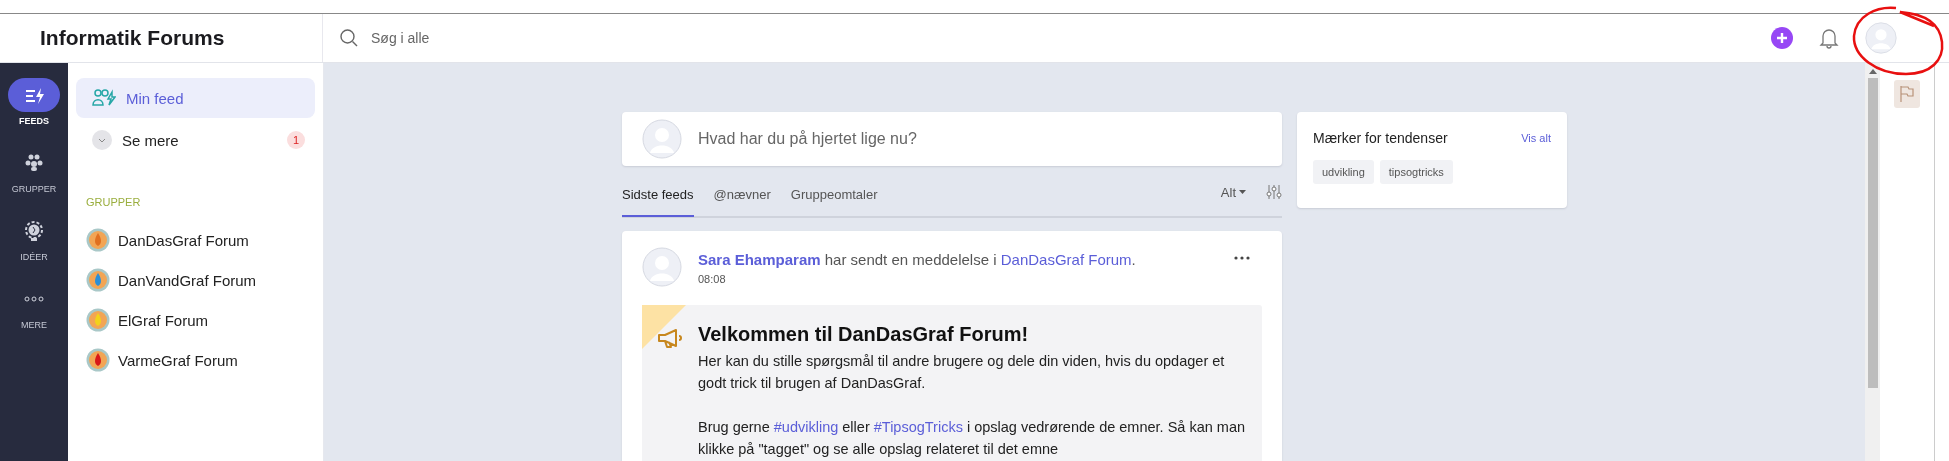  What do you see at coordinates (102, 140) in the screenshot?
I see `chevron-icon` at bounding box center [102, 140].